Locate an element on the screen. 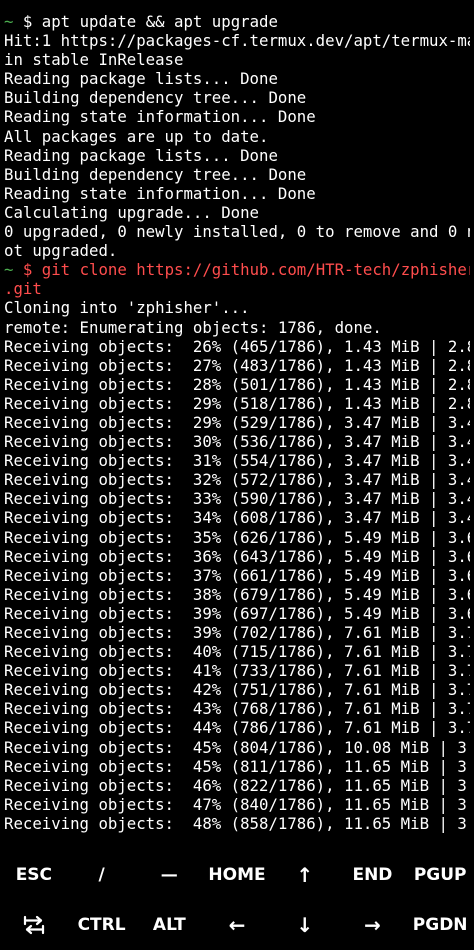 The width and height of the screenshot is (474, 950). output-line: in stable InRelease is located at coordinates (94, 60).